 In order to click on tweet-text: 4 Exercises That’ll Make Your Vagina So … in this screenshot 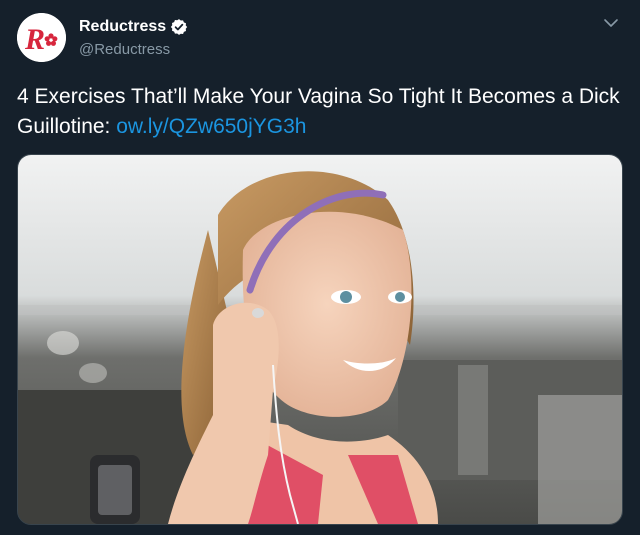, I will do `click(323, 112)`.